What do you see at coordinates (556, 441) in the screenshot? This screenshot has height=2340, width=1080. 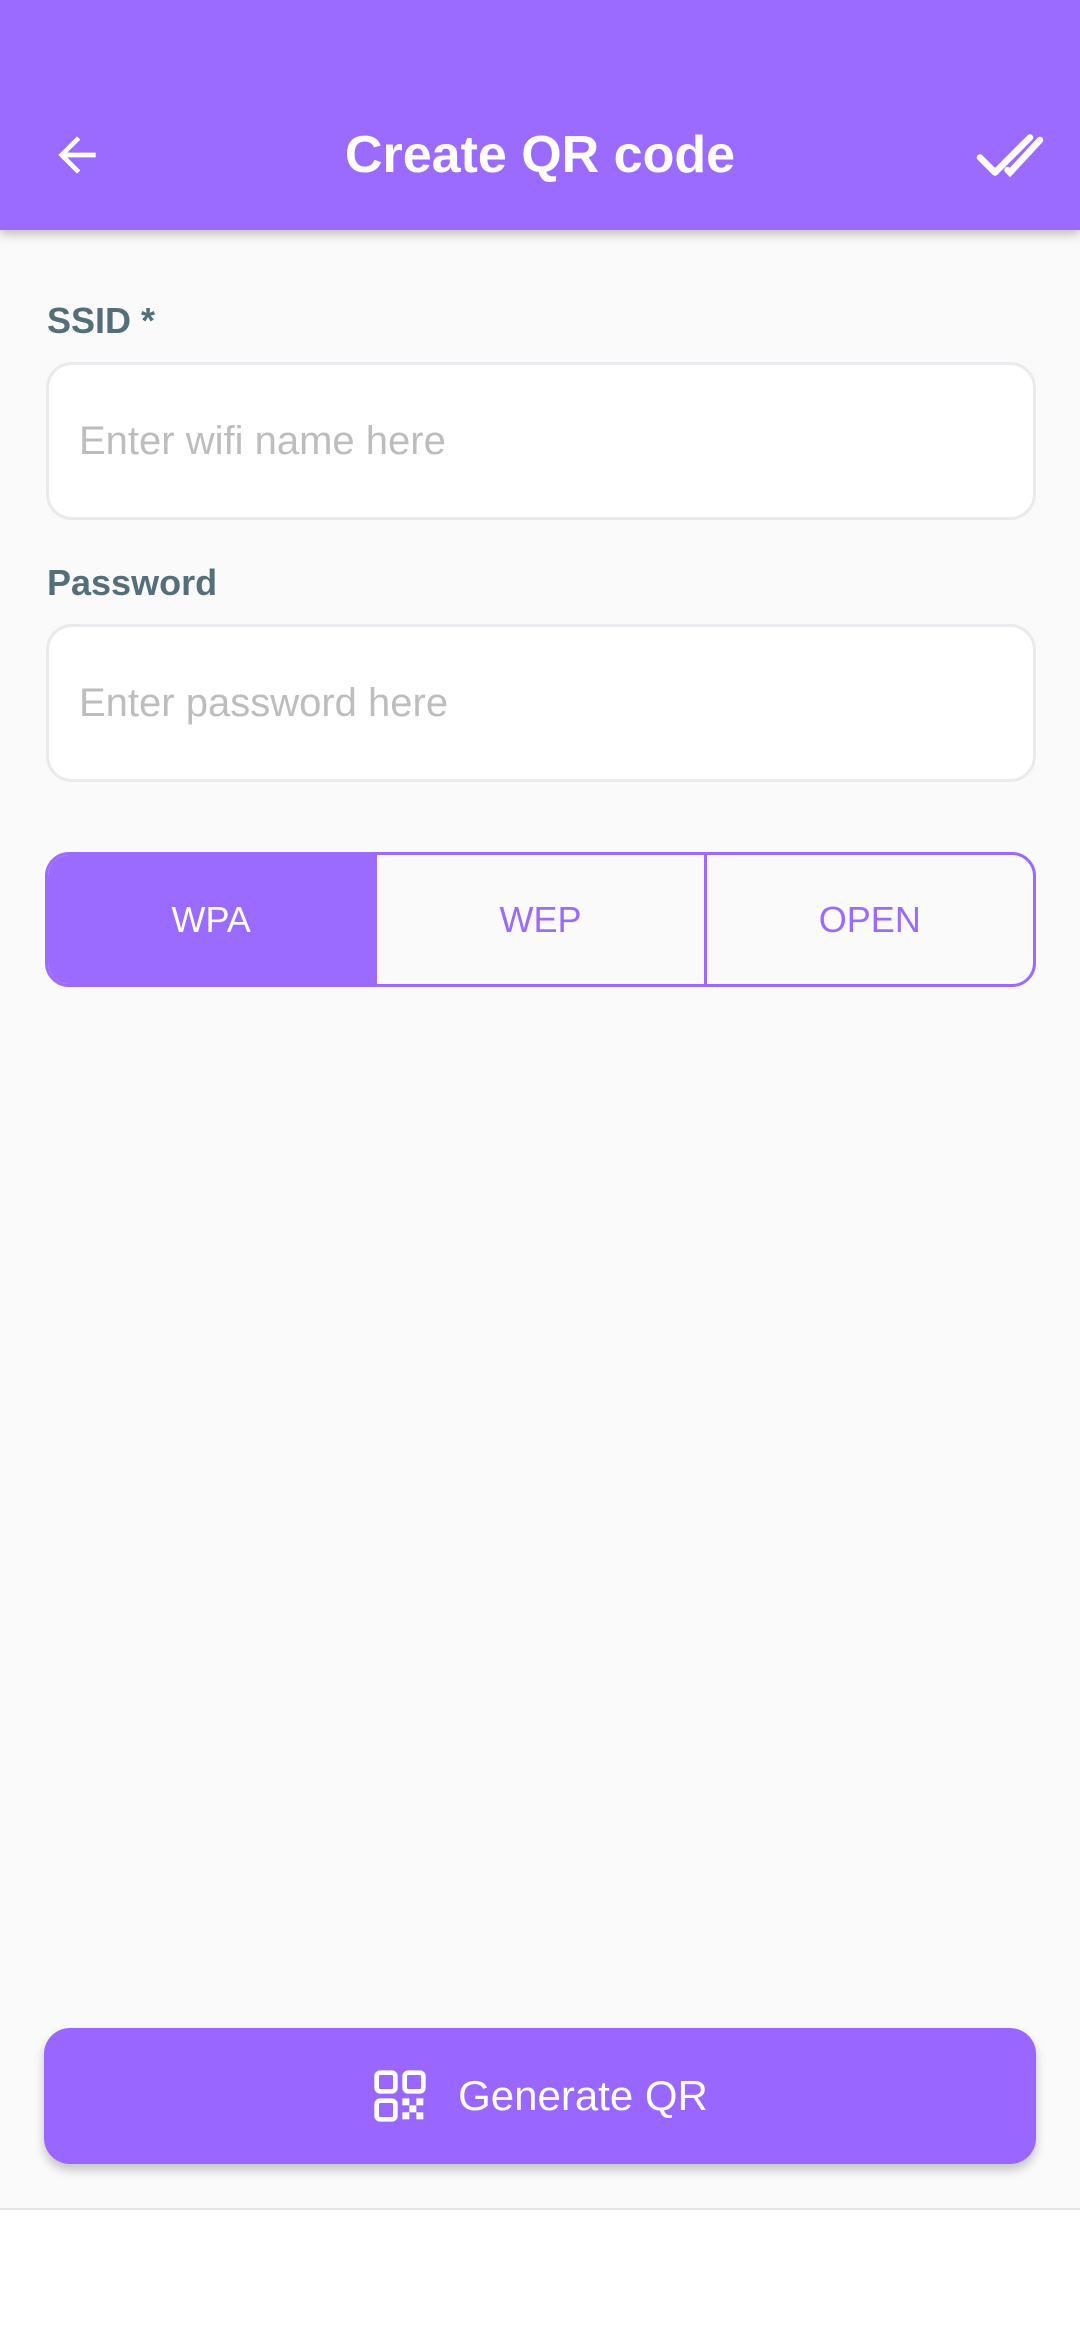 I see `ssid-input` at bounding box center [556, 441].